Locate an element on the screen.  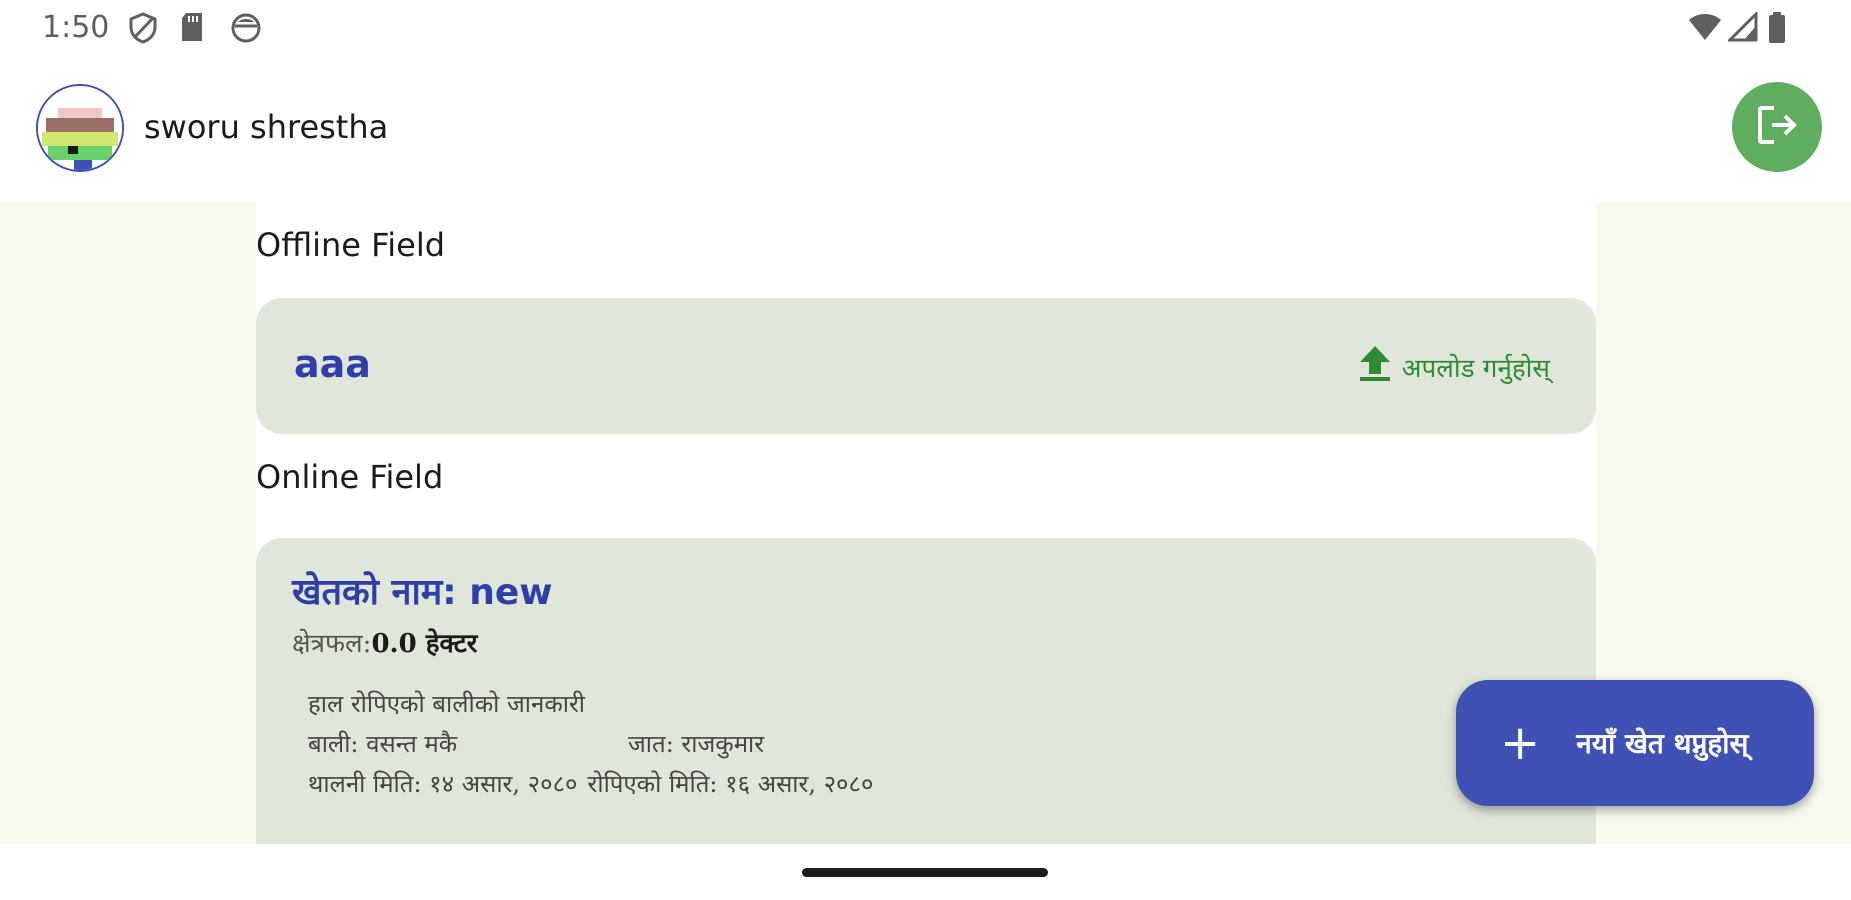
logout-button is located at coordinates (1777, 127).